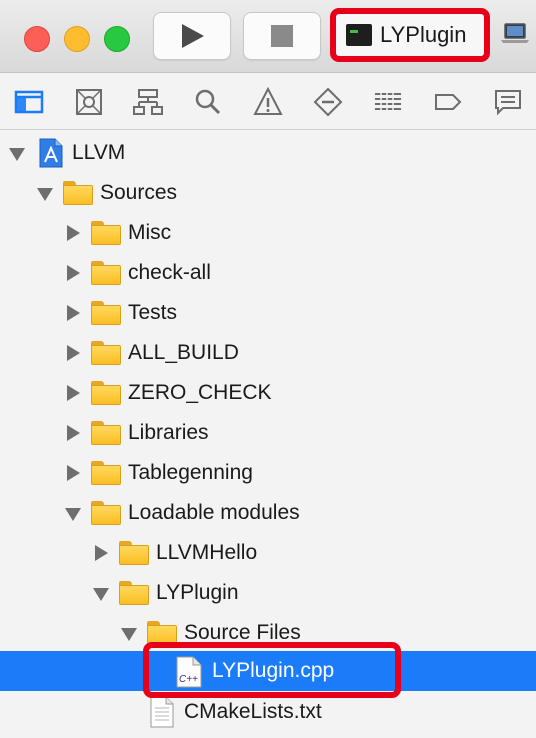 This screenshot has width=536, height=738. What do you see at coordinates (200, 392) in the screenshot?
I see `tree-item-label: ZERO_CHECK` at bounding box center [200, 392].